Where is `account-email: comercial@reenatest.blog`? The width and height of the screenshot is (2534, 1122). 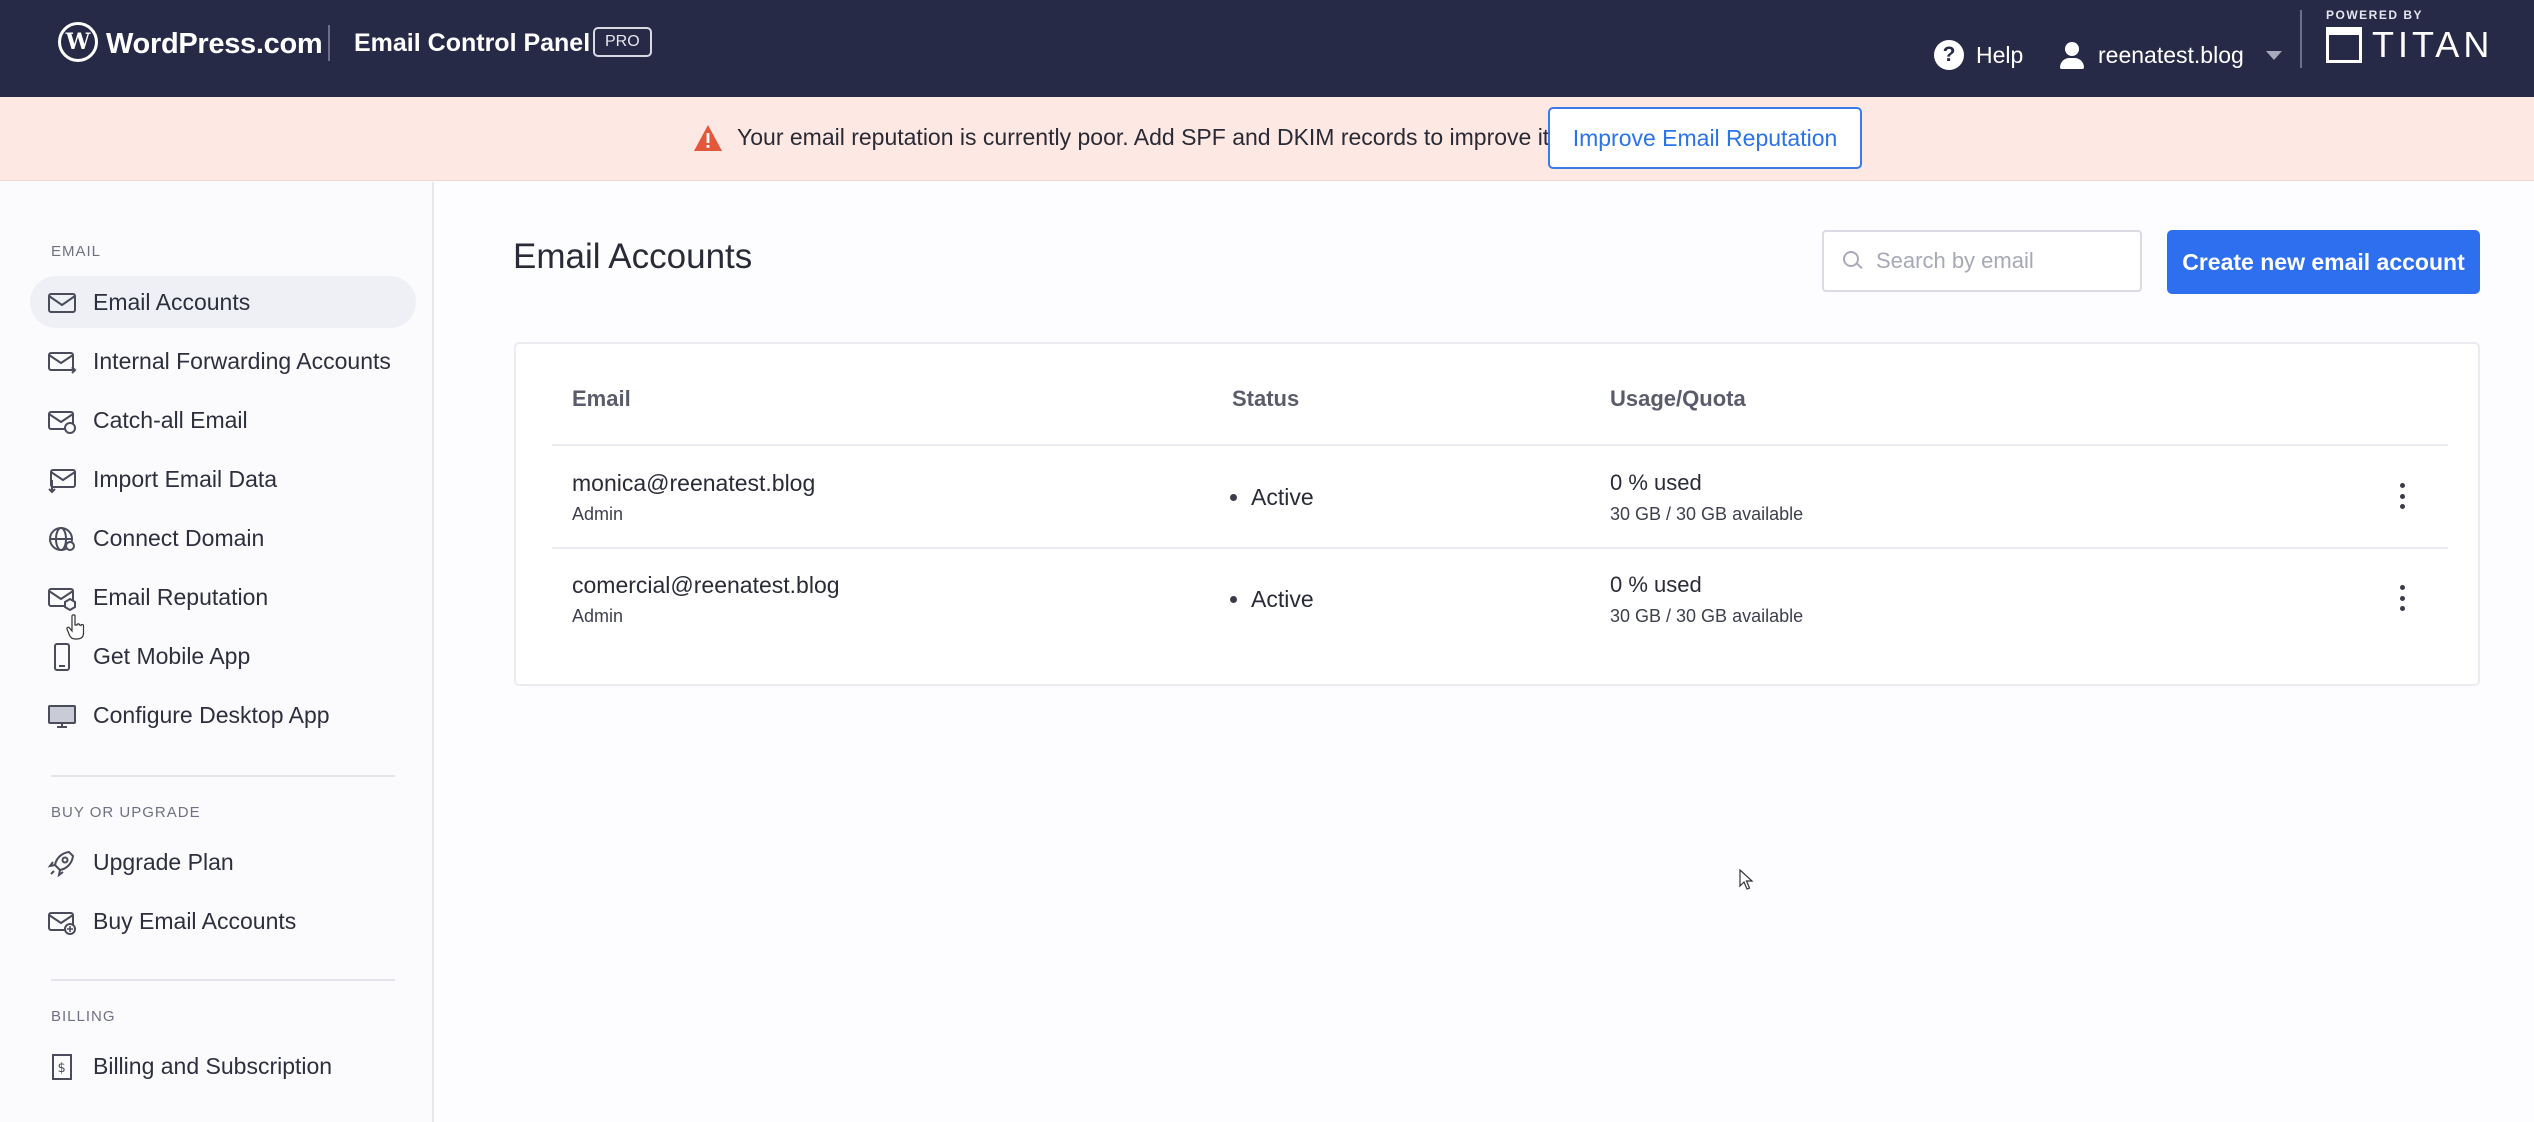
account-email: comercial@reenatest.blog is located at coordinates (706, 585).